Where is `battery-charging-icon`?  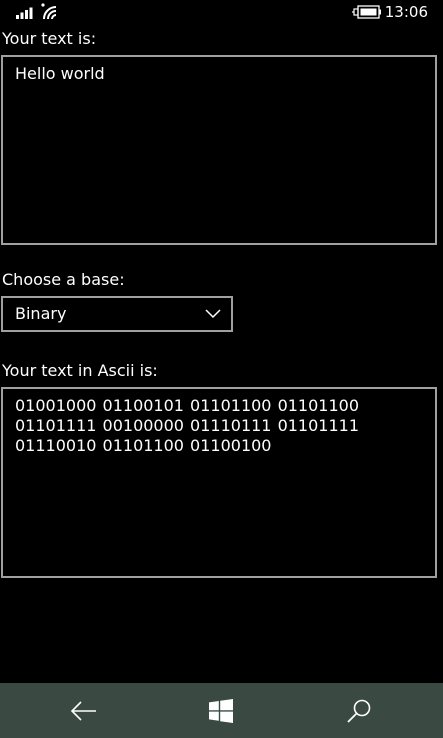 battery-charging-icon is located at coordinates (366, 12).